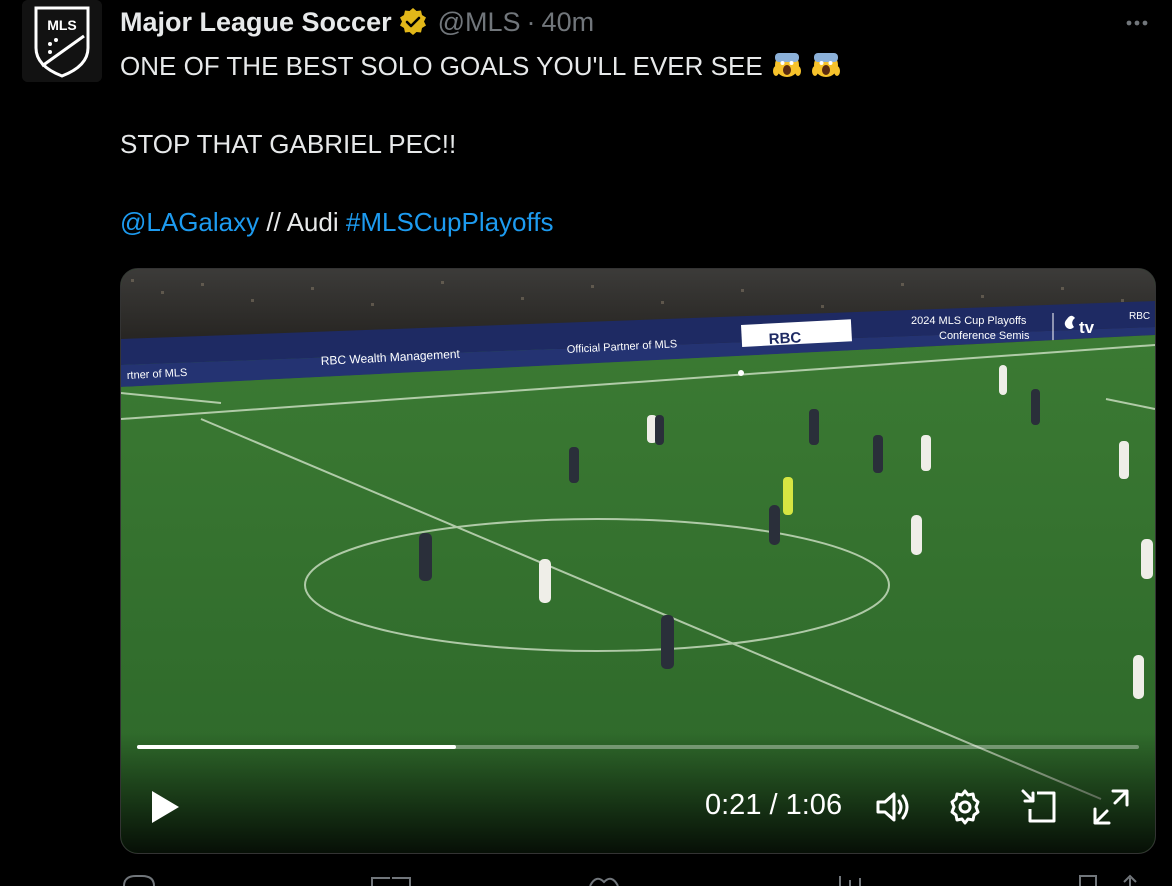  Describe the element at coordinates (638, 793) in the screenshot. I see `controls-gradient` at that location.